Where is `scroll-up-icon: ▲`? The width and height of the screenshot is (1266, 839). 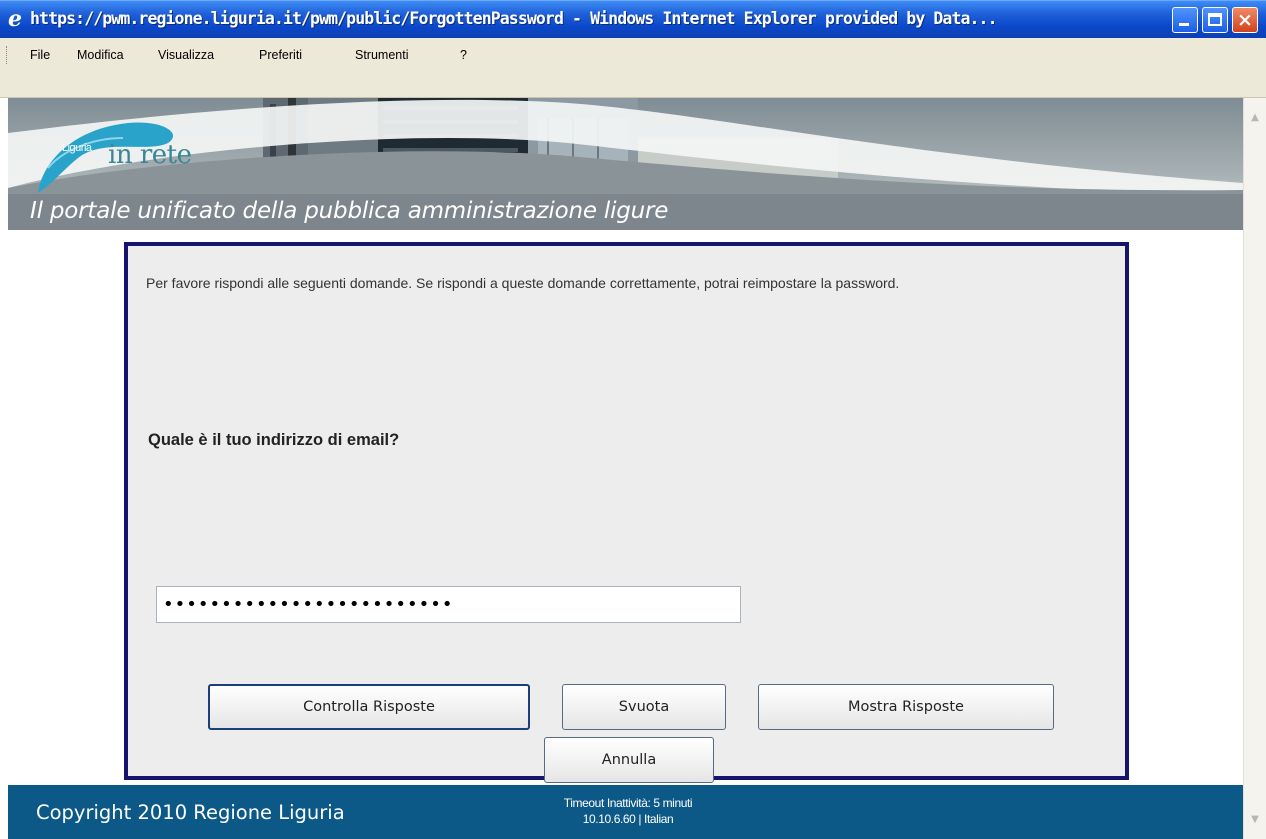
scroll-up-icon: ▲ is located at coordinates (1255, 118).